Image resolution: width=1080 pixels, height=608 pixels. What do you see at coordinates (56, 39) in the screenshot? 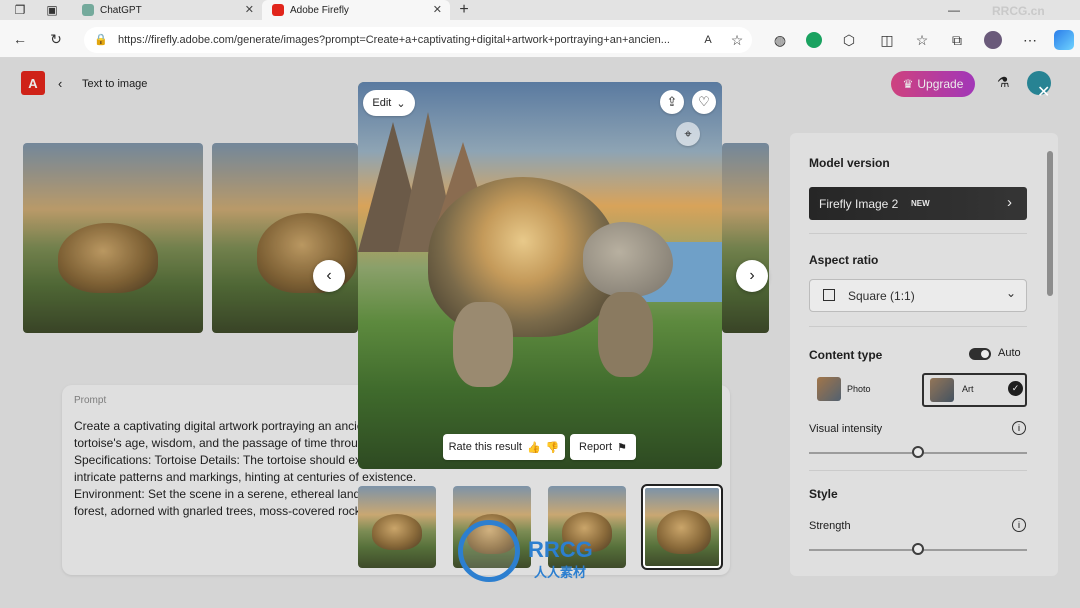
I see `refresh-icon: ↻` at bounding box center [56, 39].